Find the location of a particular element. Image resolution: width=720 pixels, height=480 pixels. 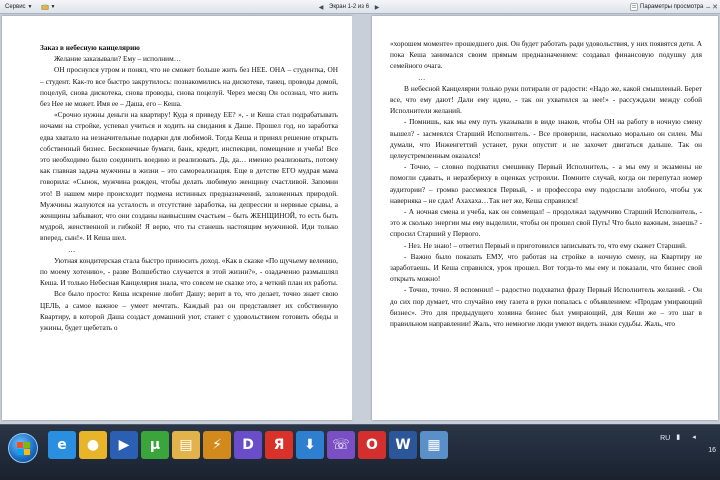

windows-taskbar: e ● ▶ µ ▤ ⚡ D Я ⬇ ☏ O W ▦ RU ▮ ◂ 16 is located at coordinates (360, 452).